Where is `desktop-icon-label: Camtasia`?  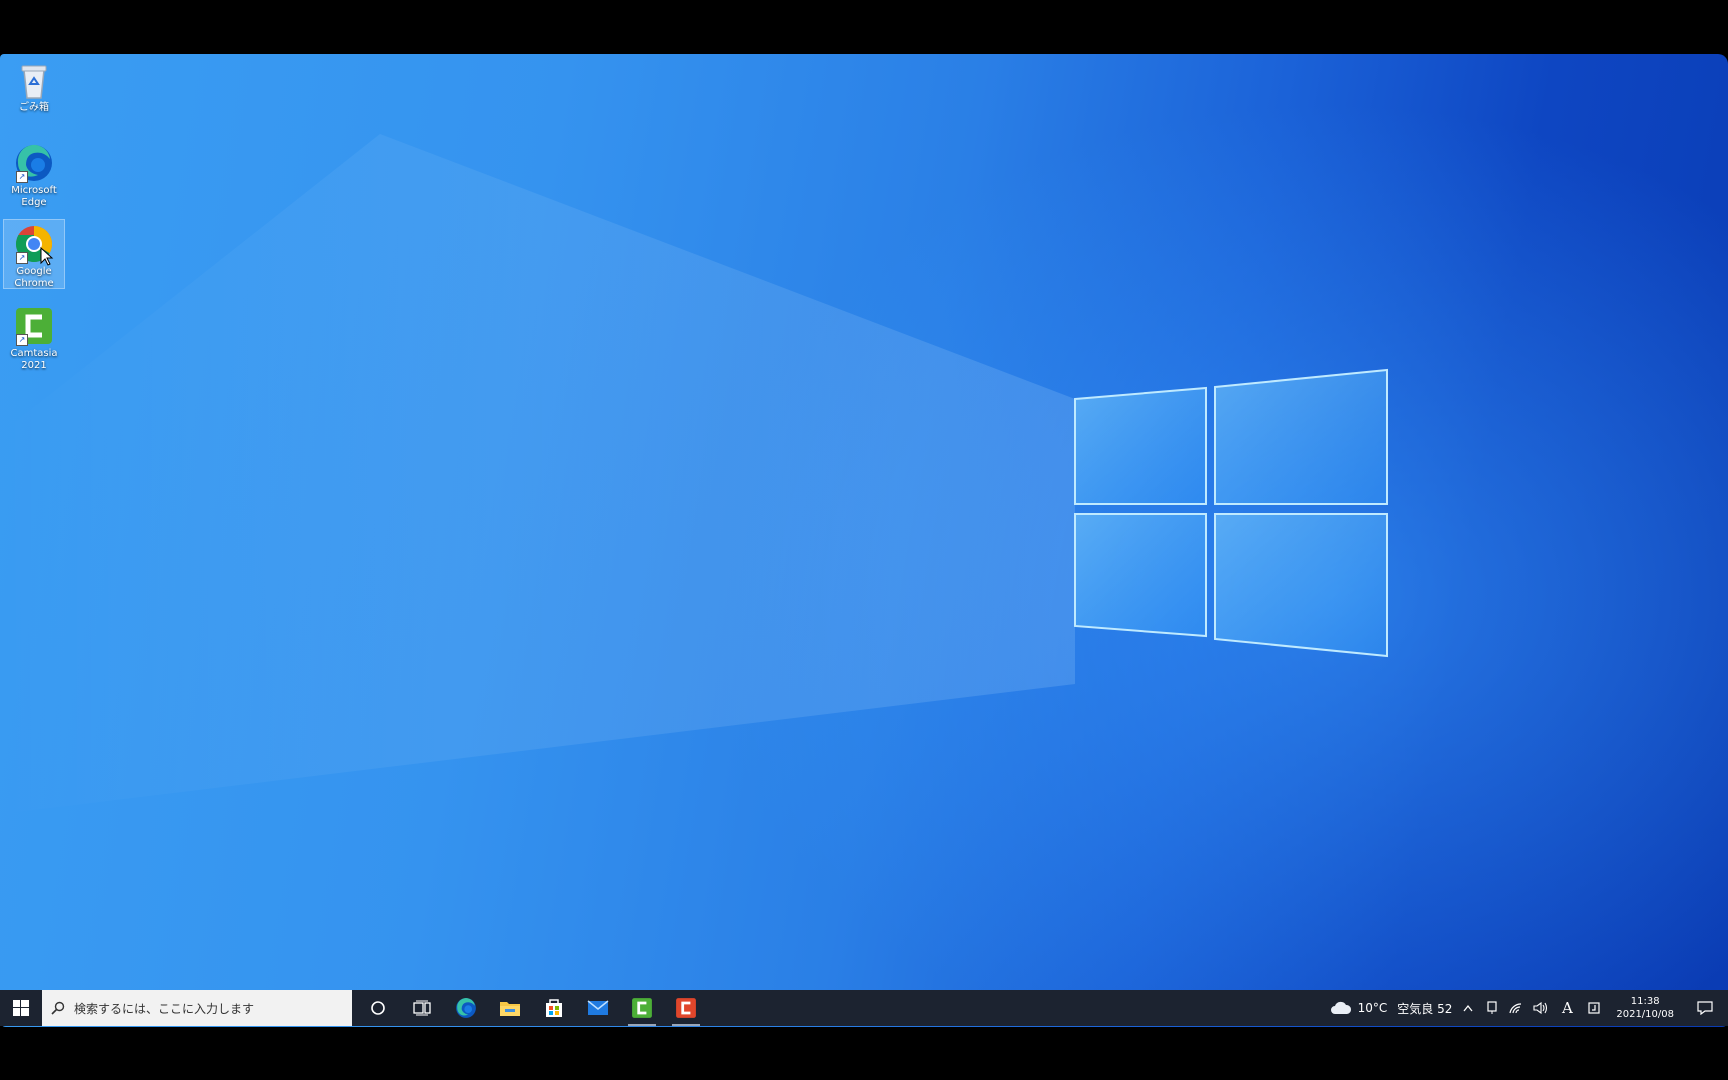 desktop-icon-label: Camtasia is located at coordinates (34, 353).